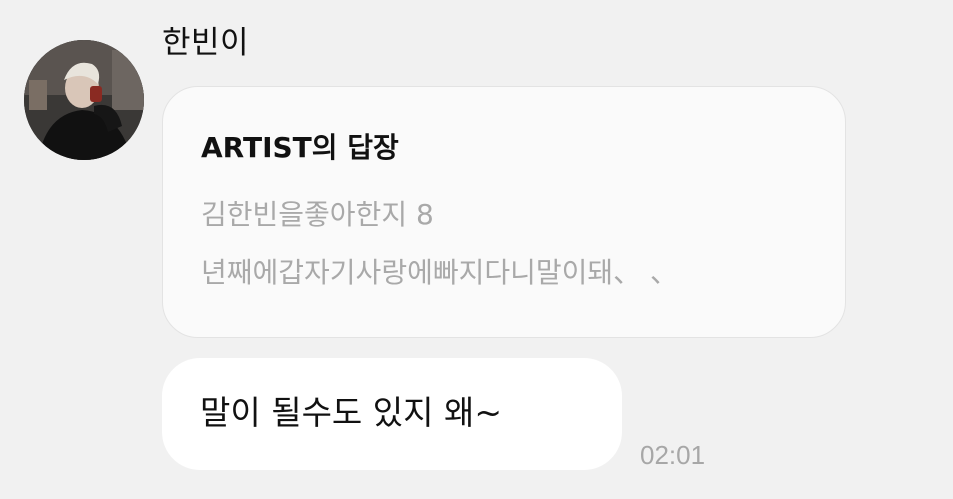 The image size is (953, 499). Describe the element at coordinates (317, 214) in the screenshot. I see `quoted-message-line: 김한빈을좋아한지 8` at that location.